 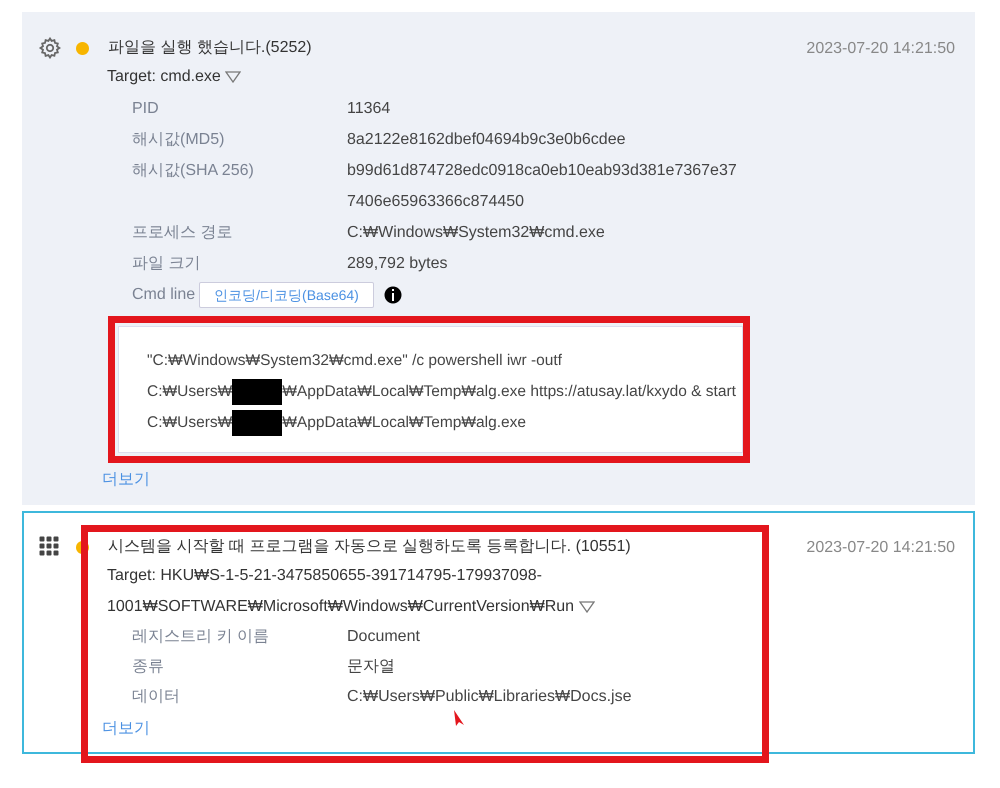 What do you see at coordinates (371, 667) in the screenshot?
I see `field-value: 문자열` at bounding box center [371, 667].